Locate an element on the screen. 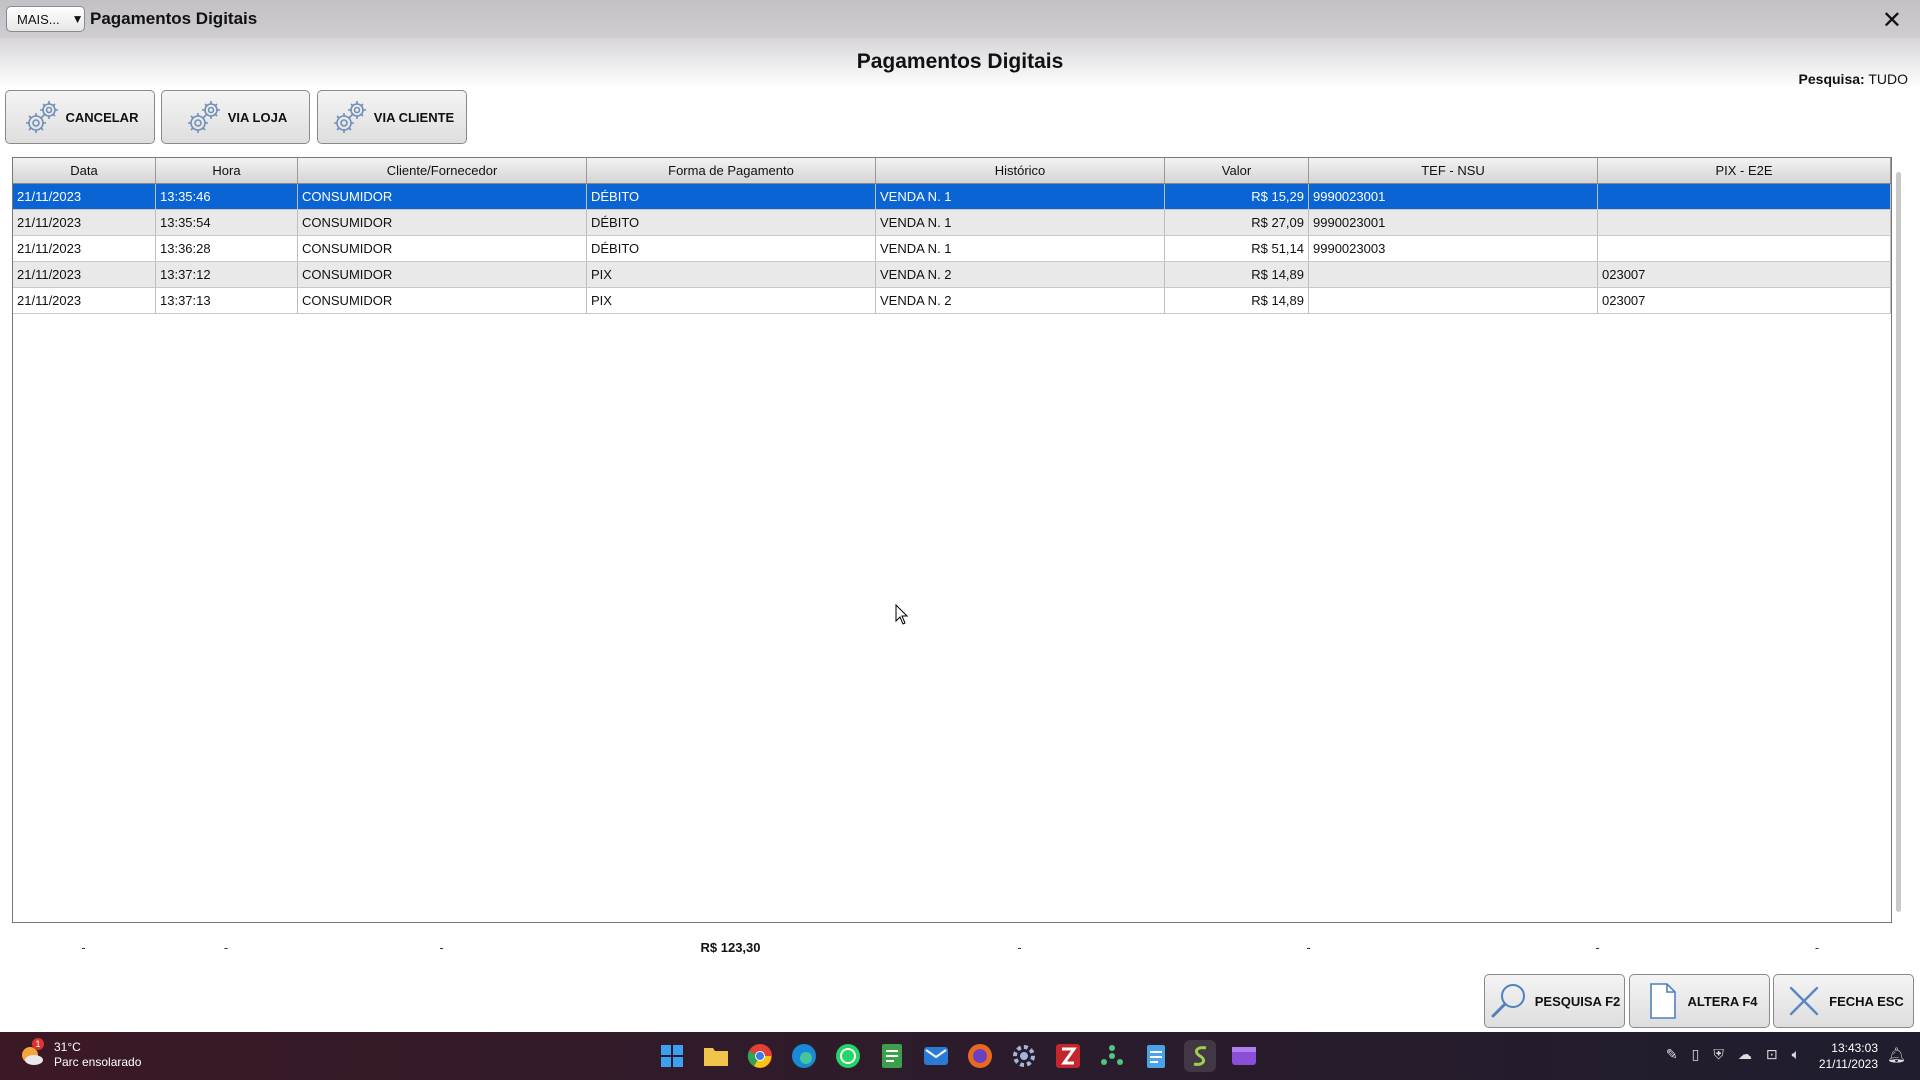 This screenshot has width=1920, height=1080. notepad-icon is located at coordinates (1156, 1056).